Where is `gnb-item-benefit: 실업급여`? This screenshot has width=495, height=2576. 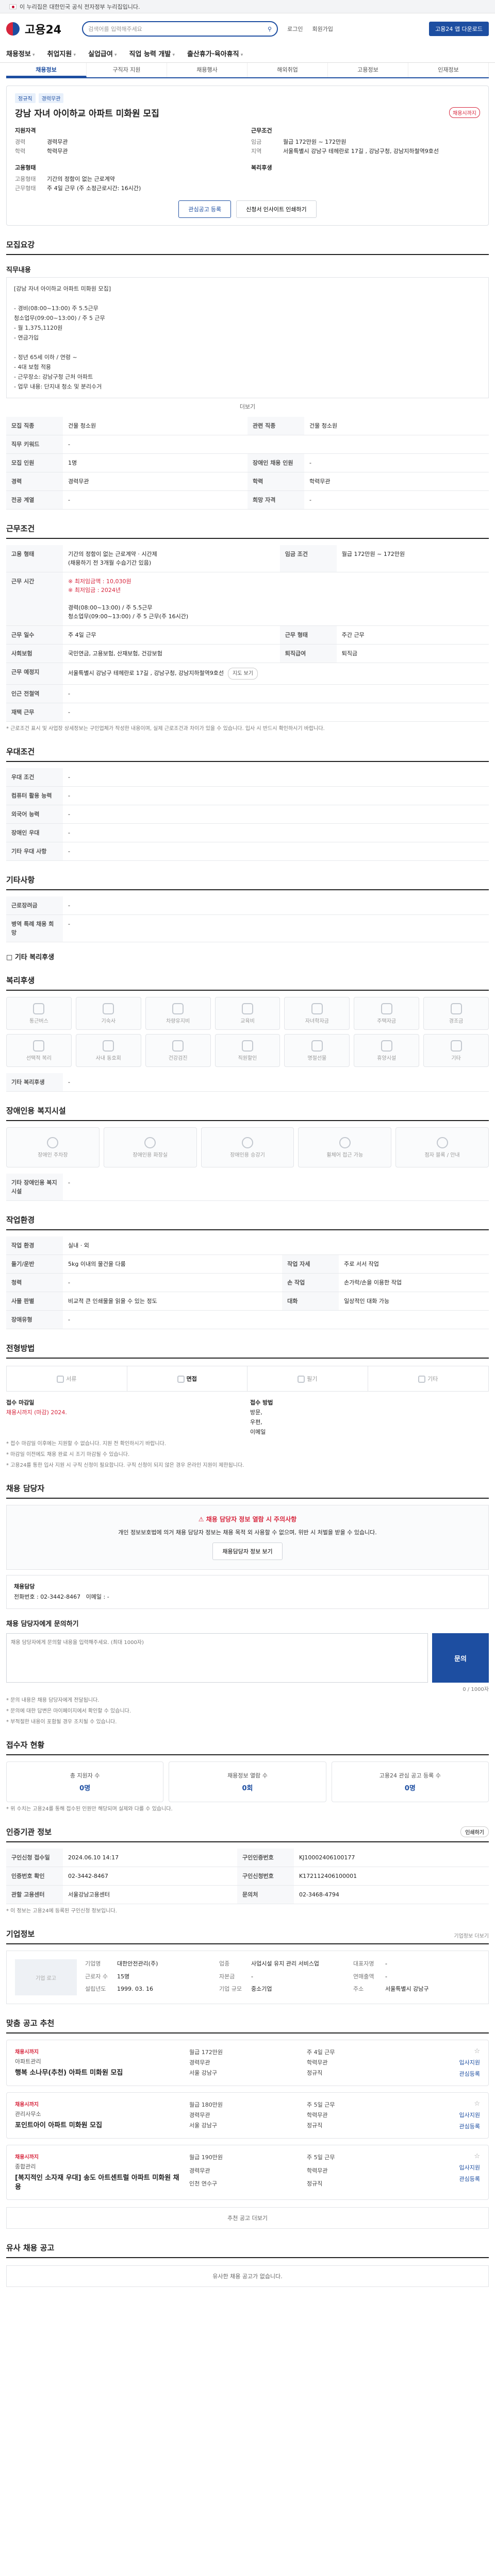 gnb-item-benefit: 실업급여 is located at coordinates (102, 53).